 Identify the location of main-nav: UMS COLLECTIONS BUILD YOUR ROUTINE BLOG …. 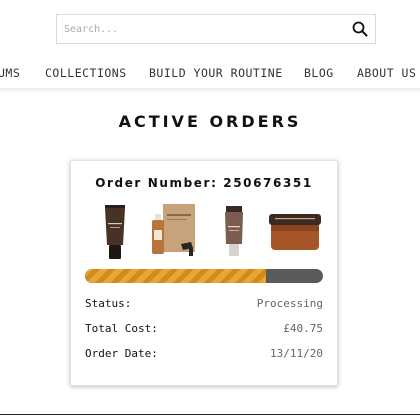
(210, 73).